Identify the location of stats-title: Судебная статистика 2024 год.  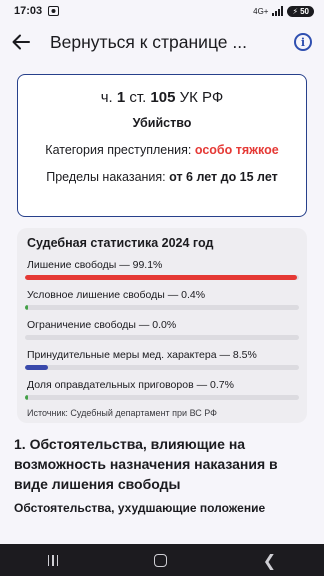
(120, 243).